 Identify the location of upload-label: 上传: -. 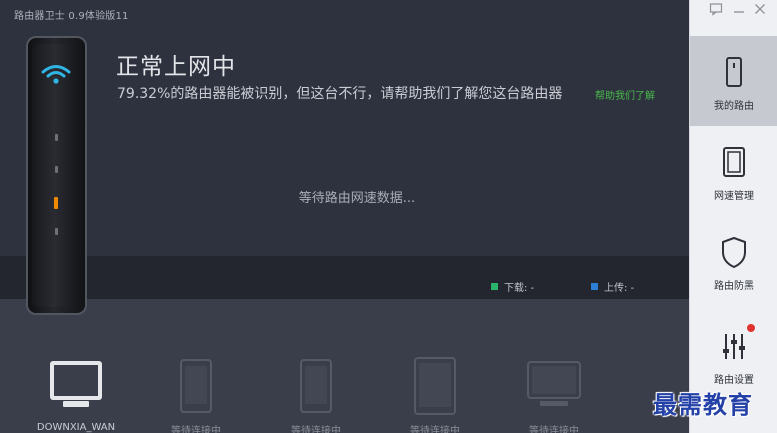
(619, 288).